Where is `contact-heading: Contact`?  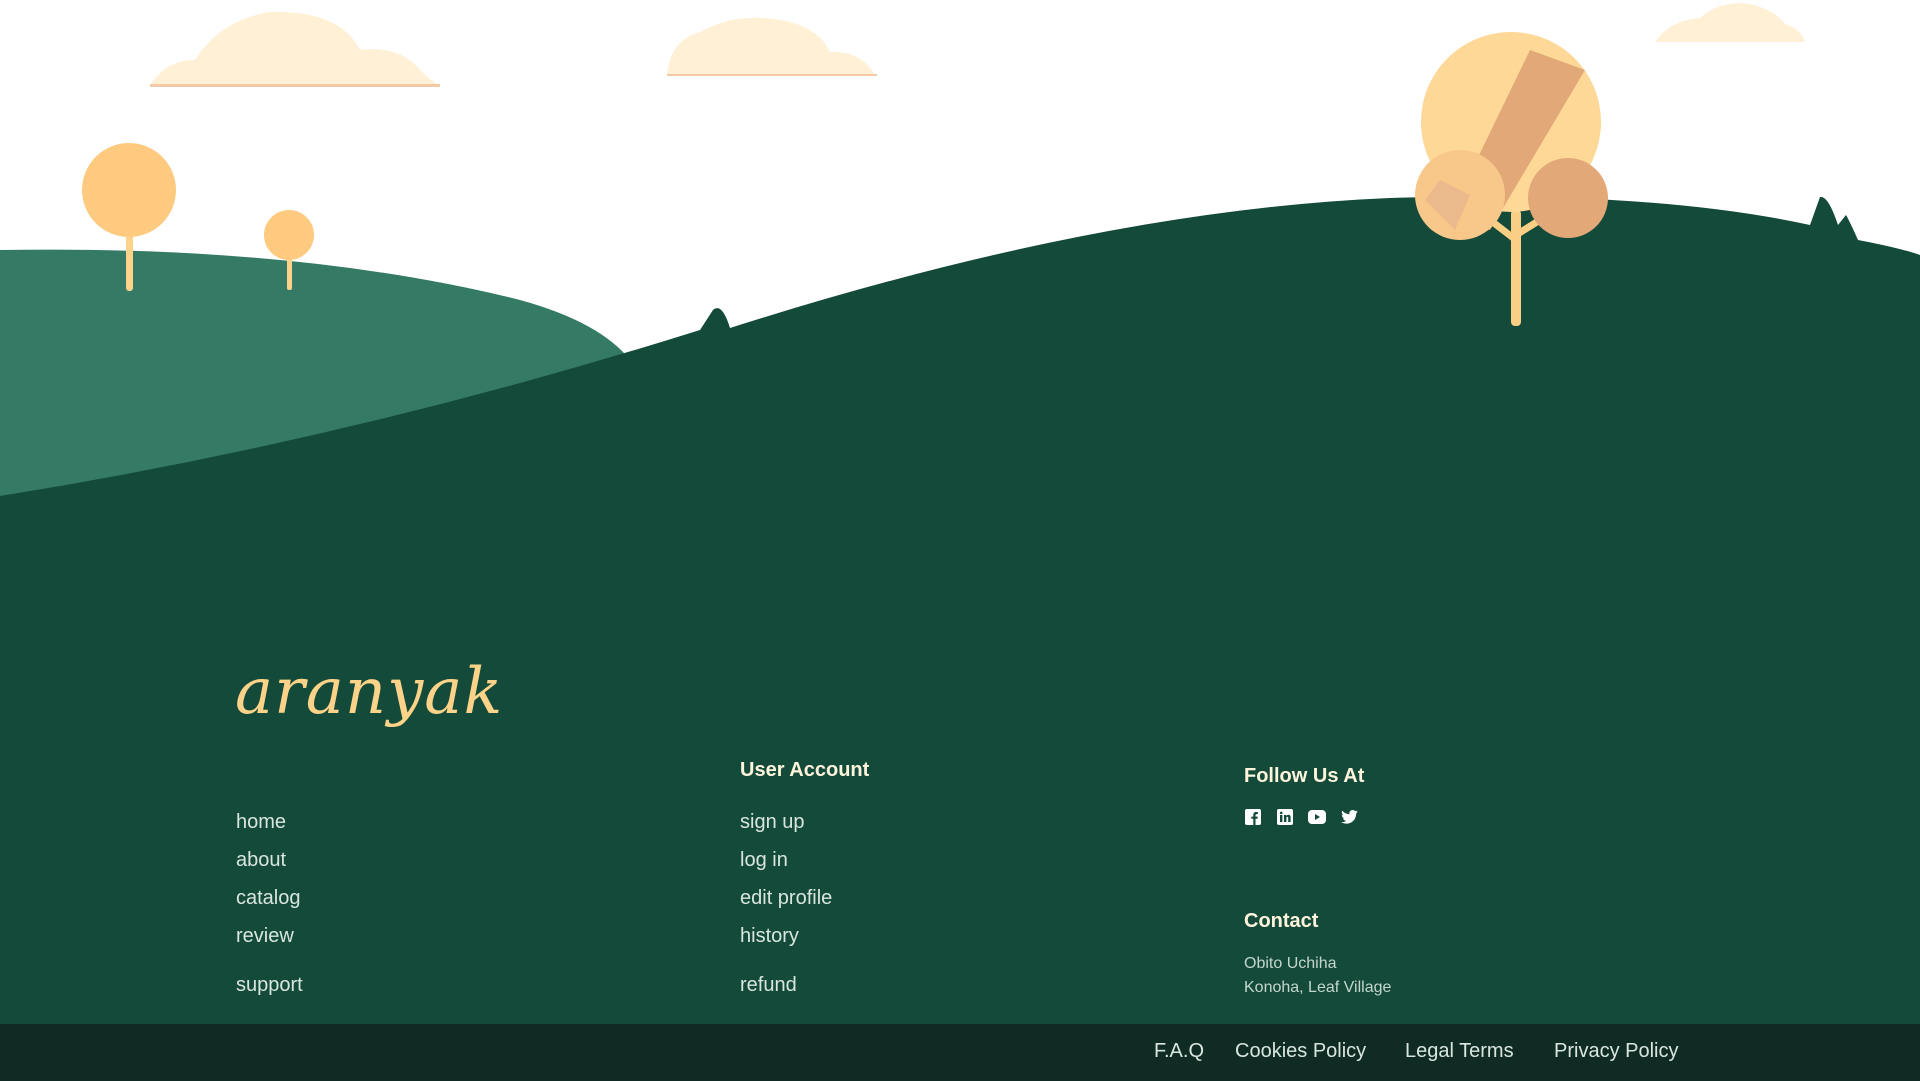
contact-heading: Contact is located at coordinates (1281, 921).